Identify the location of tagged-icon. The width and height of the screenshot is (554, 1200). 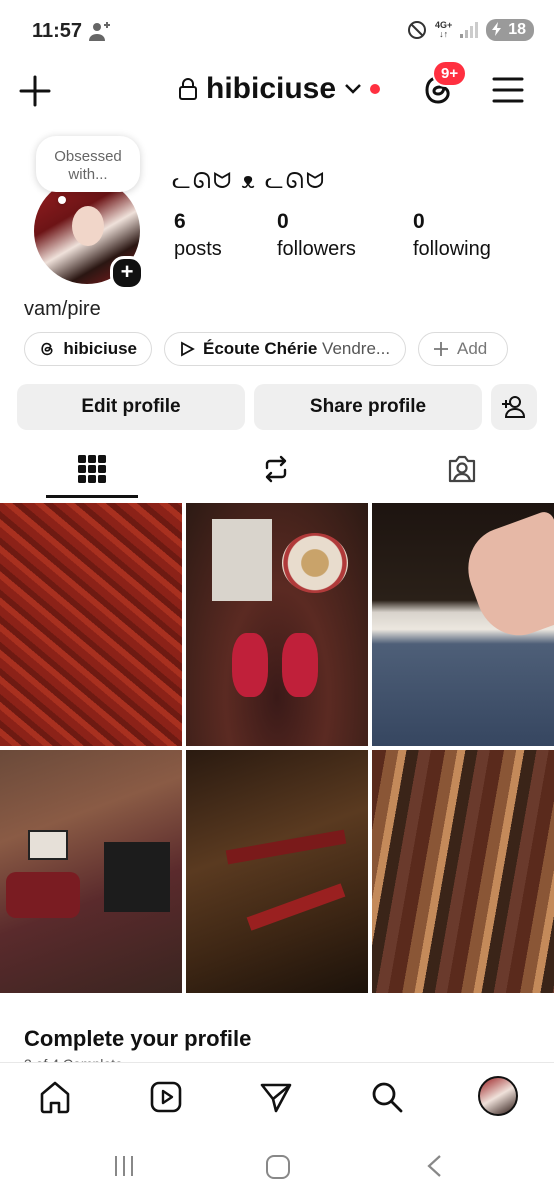
(462, 469).